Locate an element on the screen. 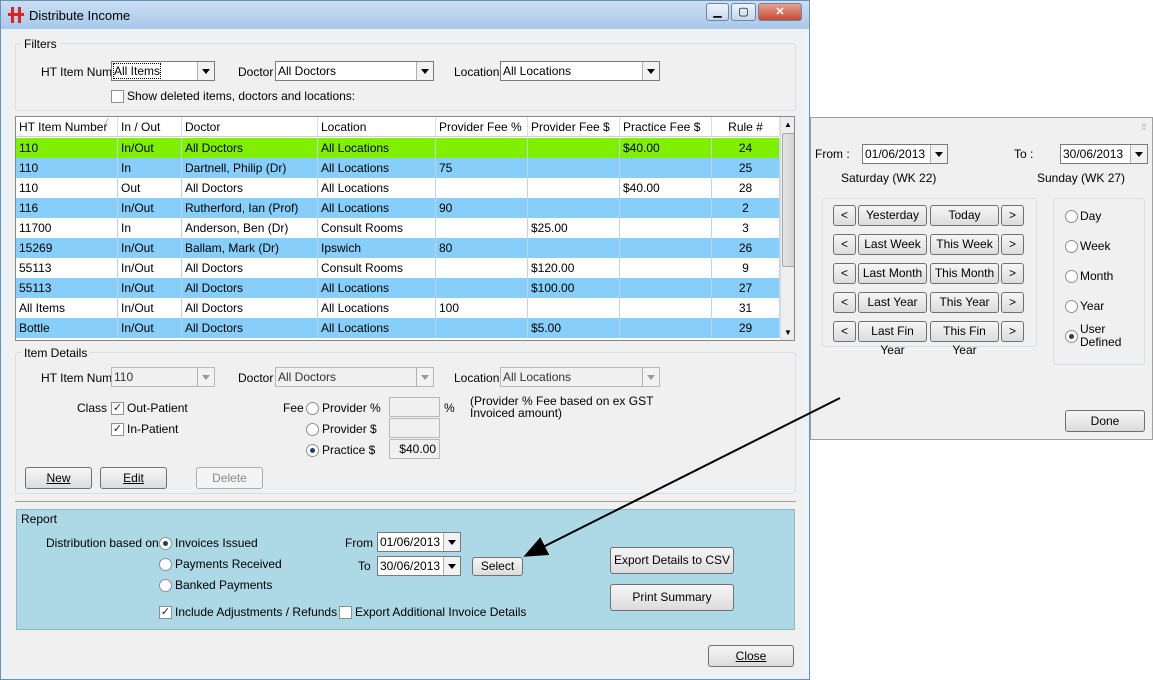 Image resolution: width=1153 pixels, height=680 pixels. done-button: Done is located at coordinates (1105, 421).